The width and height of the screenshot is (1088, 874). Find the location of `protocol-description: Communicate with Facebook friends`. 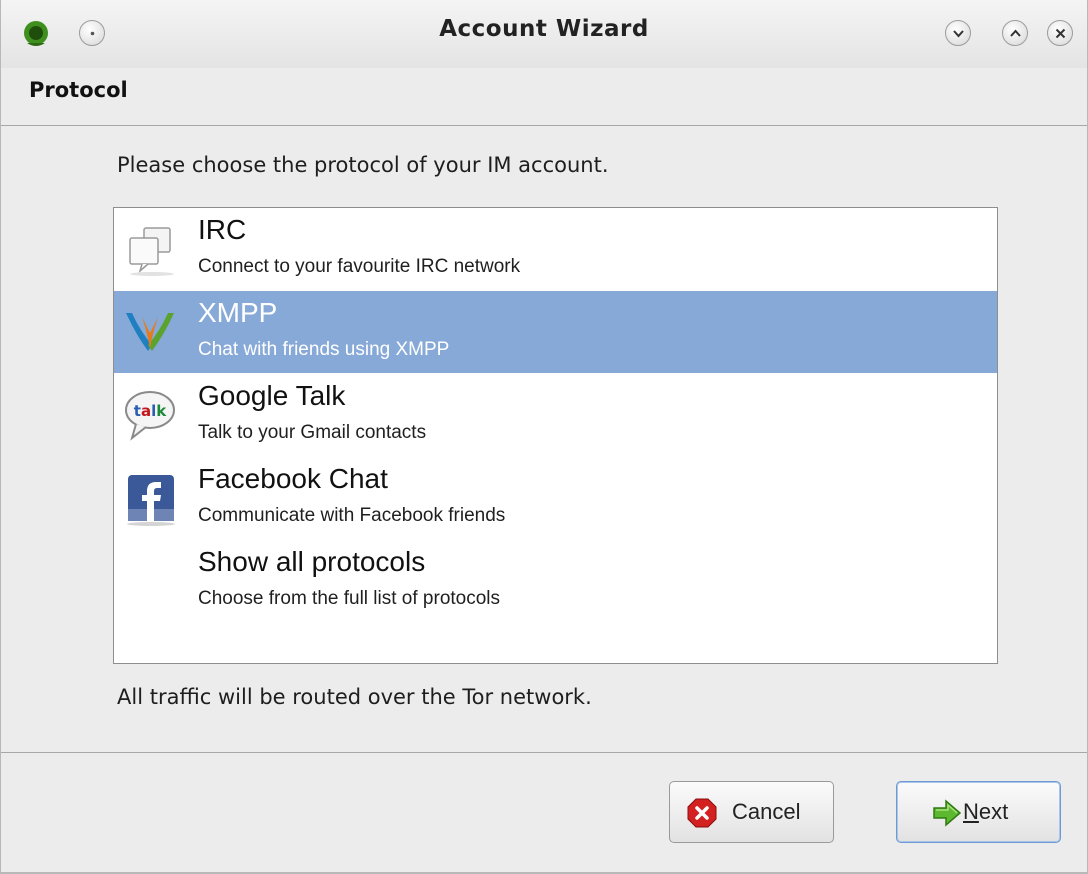

protocol-description: Communicate with Facebook friends is located at coordinates (352, 515).